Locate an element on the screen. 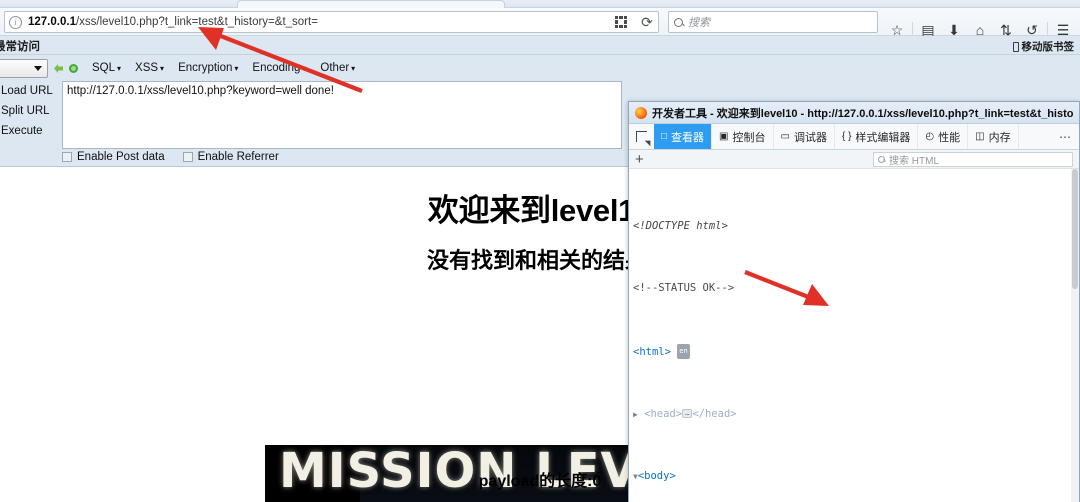  enable-post-data-label: Enable Post data is located at coordinates (121, 157).